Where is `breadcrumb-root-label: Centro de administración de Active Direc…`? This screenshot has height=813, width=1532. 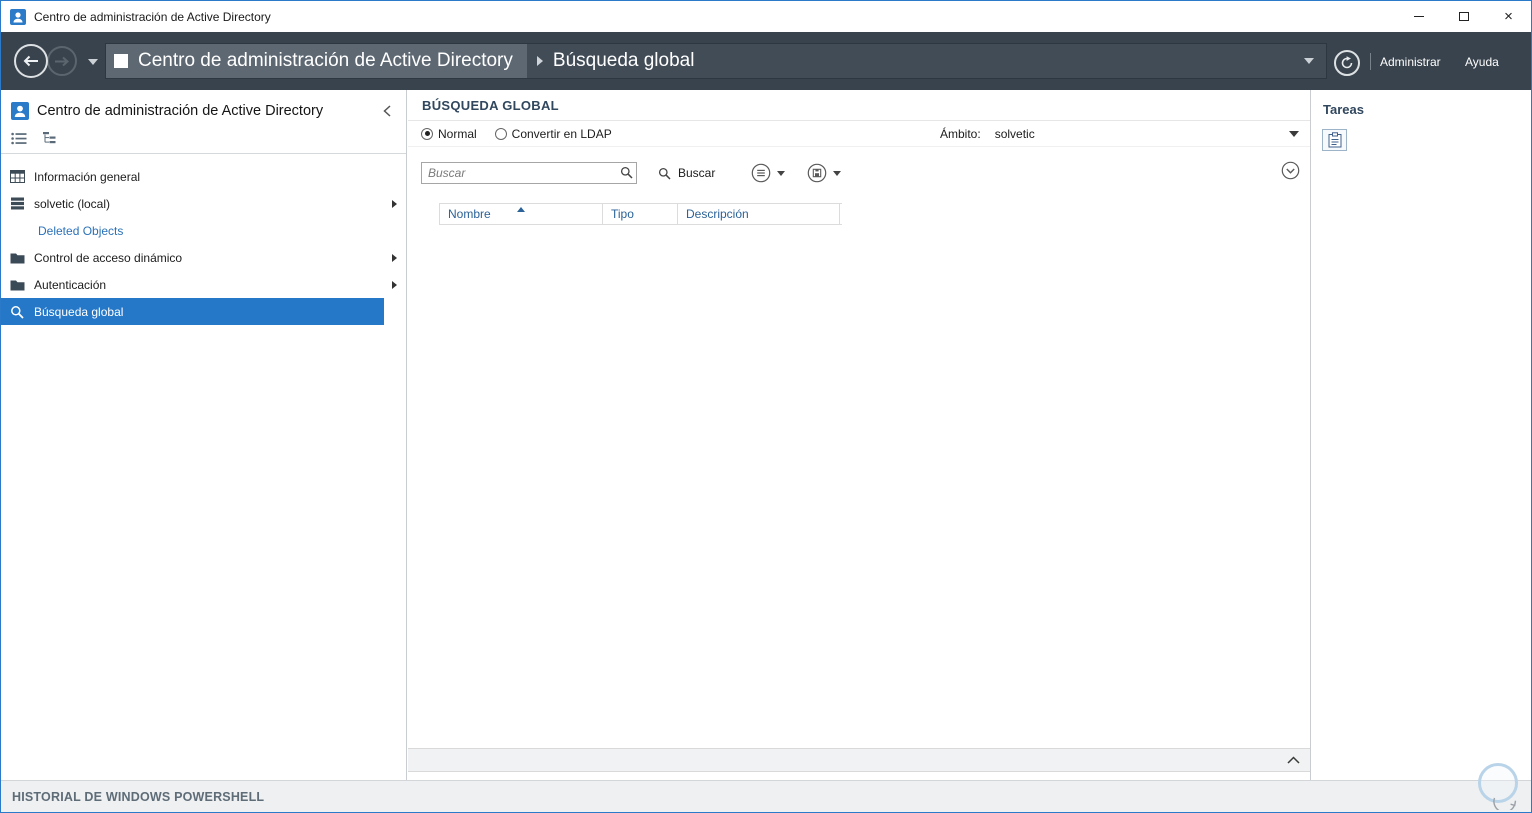
breadcrumb-root-label: Centro de administración de Active Direc… is located at coordinates (325, 60).